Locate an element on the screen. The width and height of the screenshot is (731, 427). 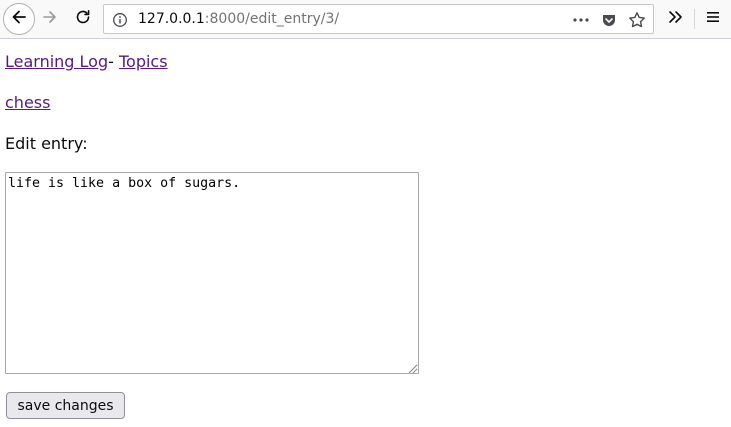
overflow-button is located at coordinates (675, 19).